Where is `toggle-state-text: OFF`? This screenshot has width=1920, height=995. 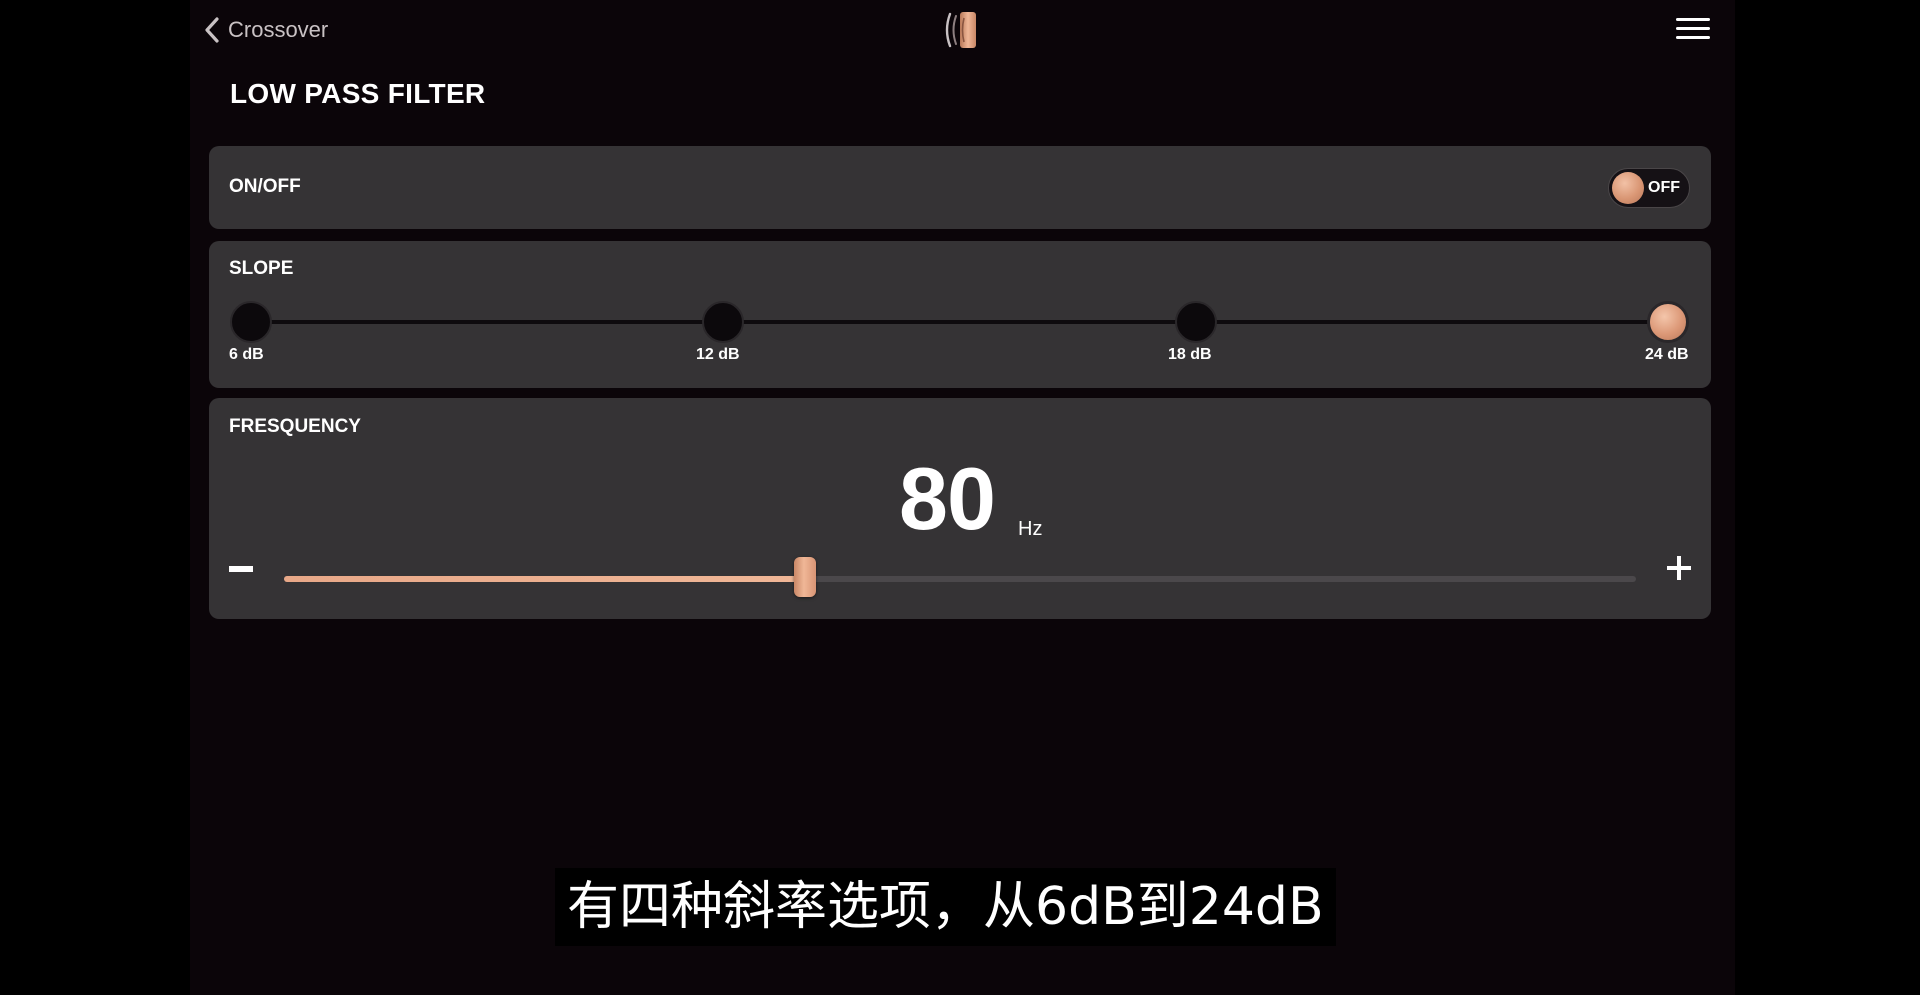 toggle-state-text: OFF is located at coordinates (1664, 187).